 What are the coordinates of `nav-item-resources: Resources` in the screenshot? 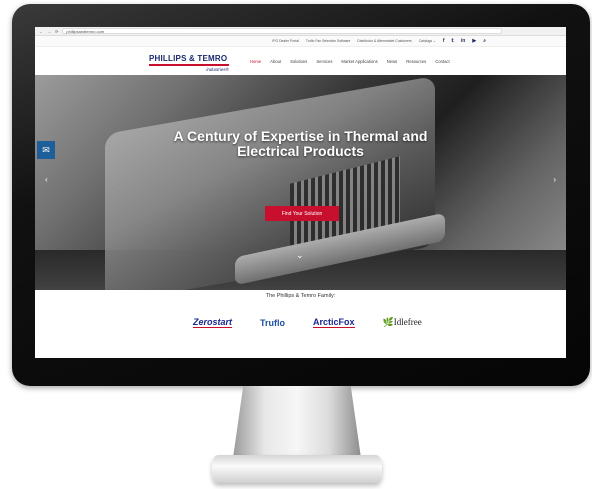 It's located at (416, 61).